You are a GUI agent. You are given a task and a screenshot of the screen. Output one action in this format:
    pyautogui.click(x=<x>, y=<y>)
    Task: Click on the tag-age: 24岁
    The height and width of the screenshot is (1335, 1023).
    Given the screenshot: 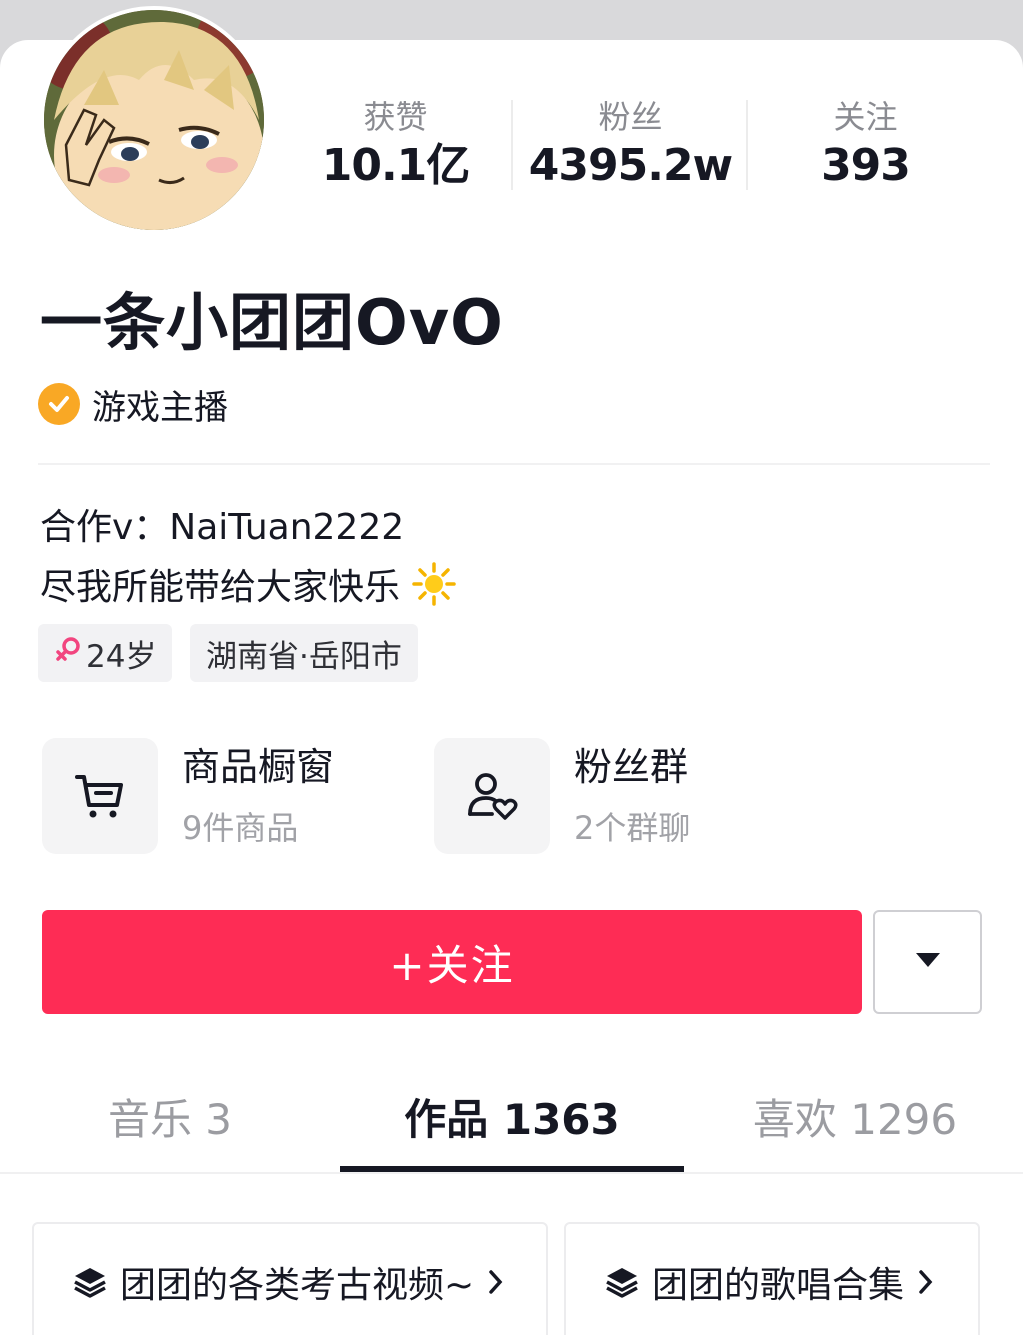 What is the action you would take?
    pyautogui.click(x=105, y=653)
    